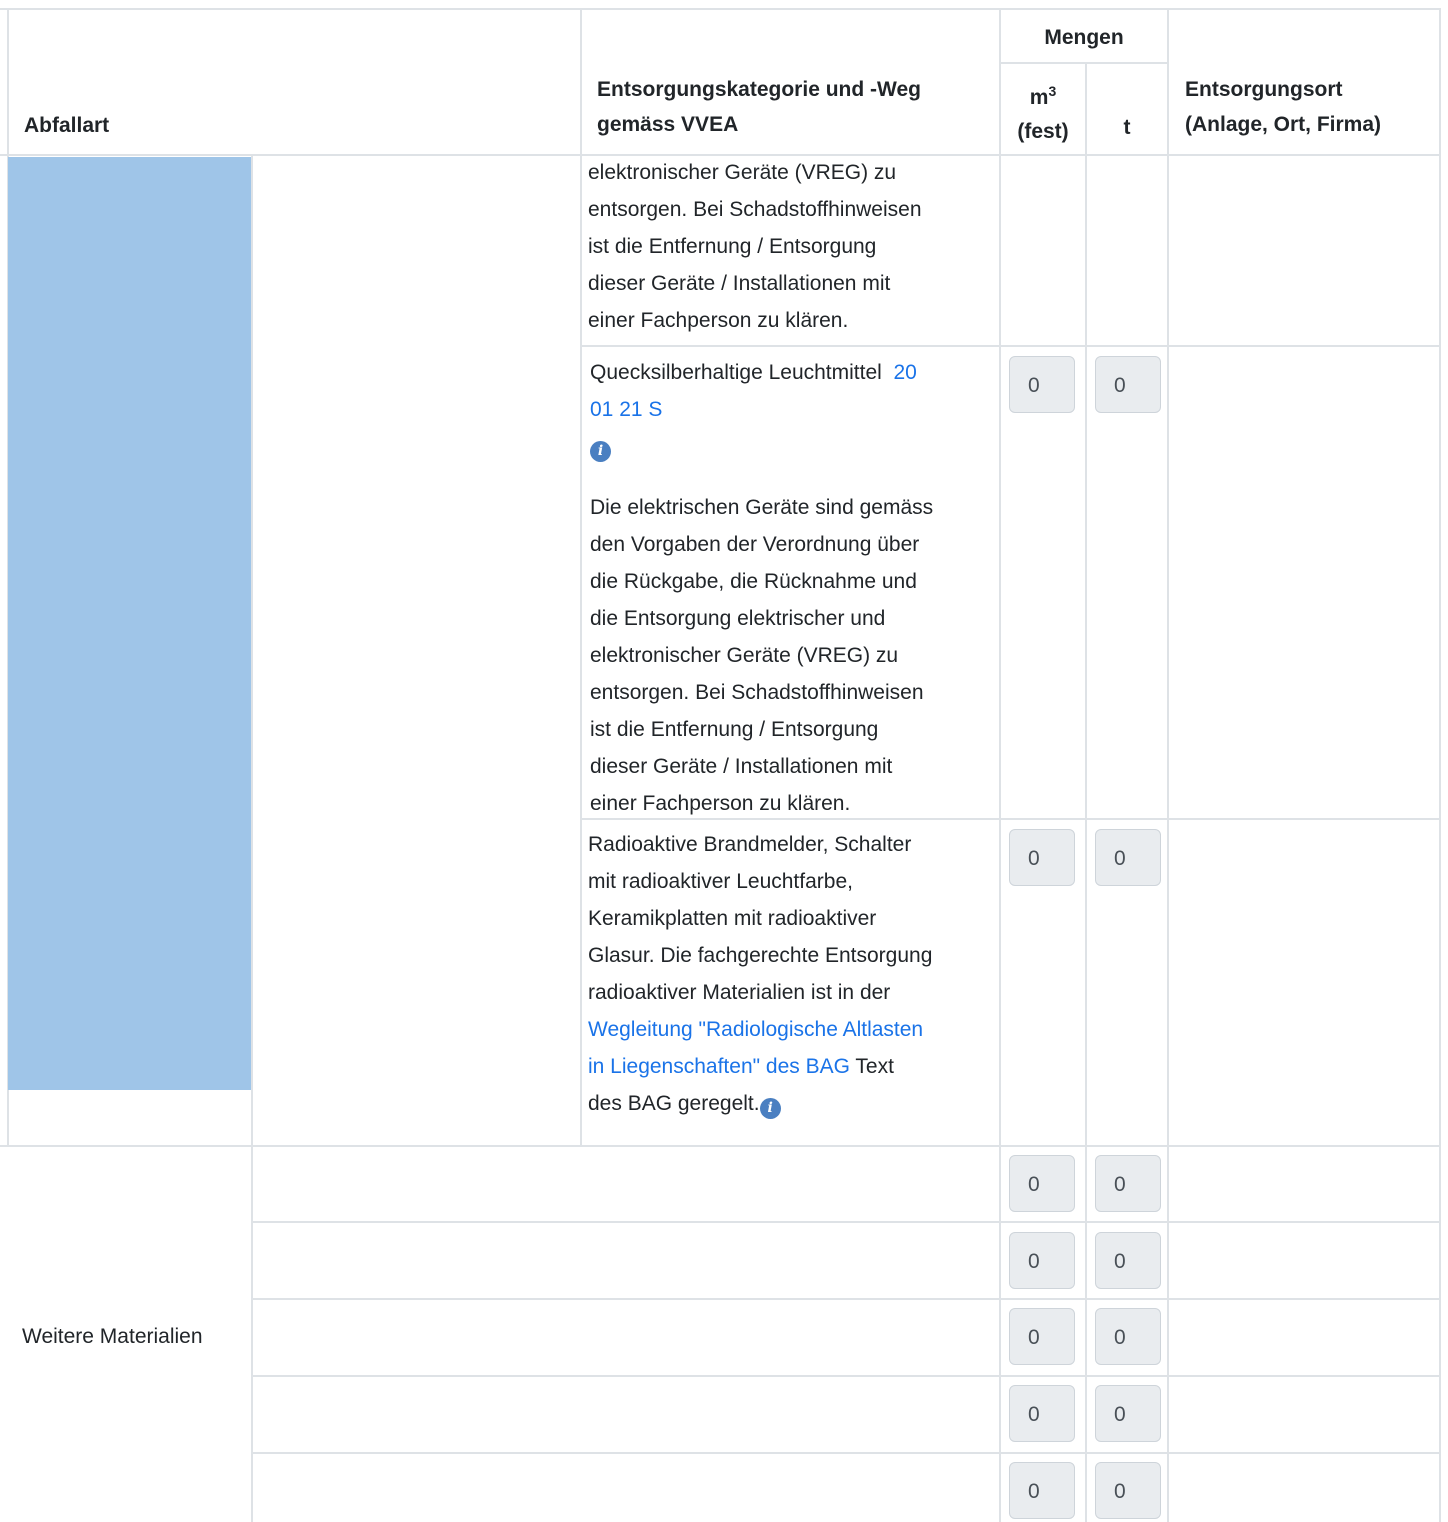  Describe the element at coordinates (755, 1029) in the screenshot. I see `wegleitung-link: Wegleitung "Radiologische Altlasten` at that location.